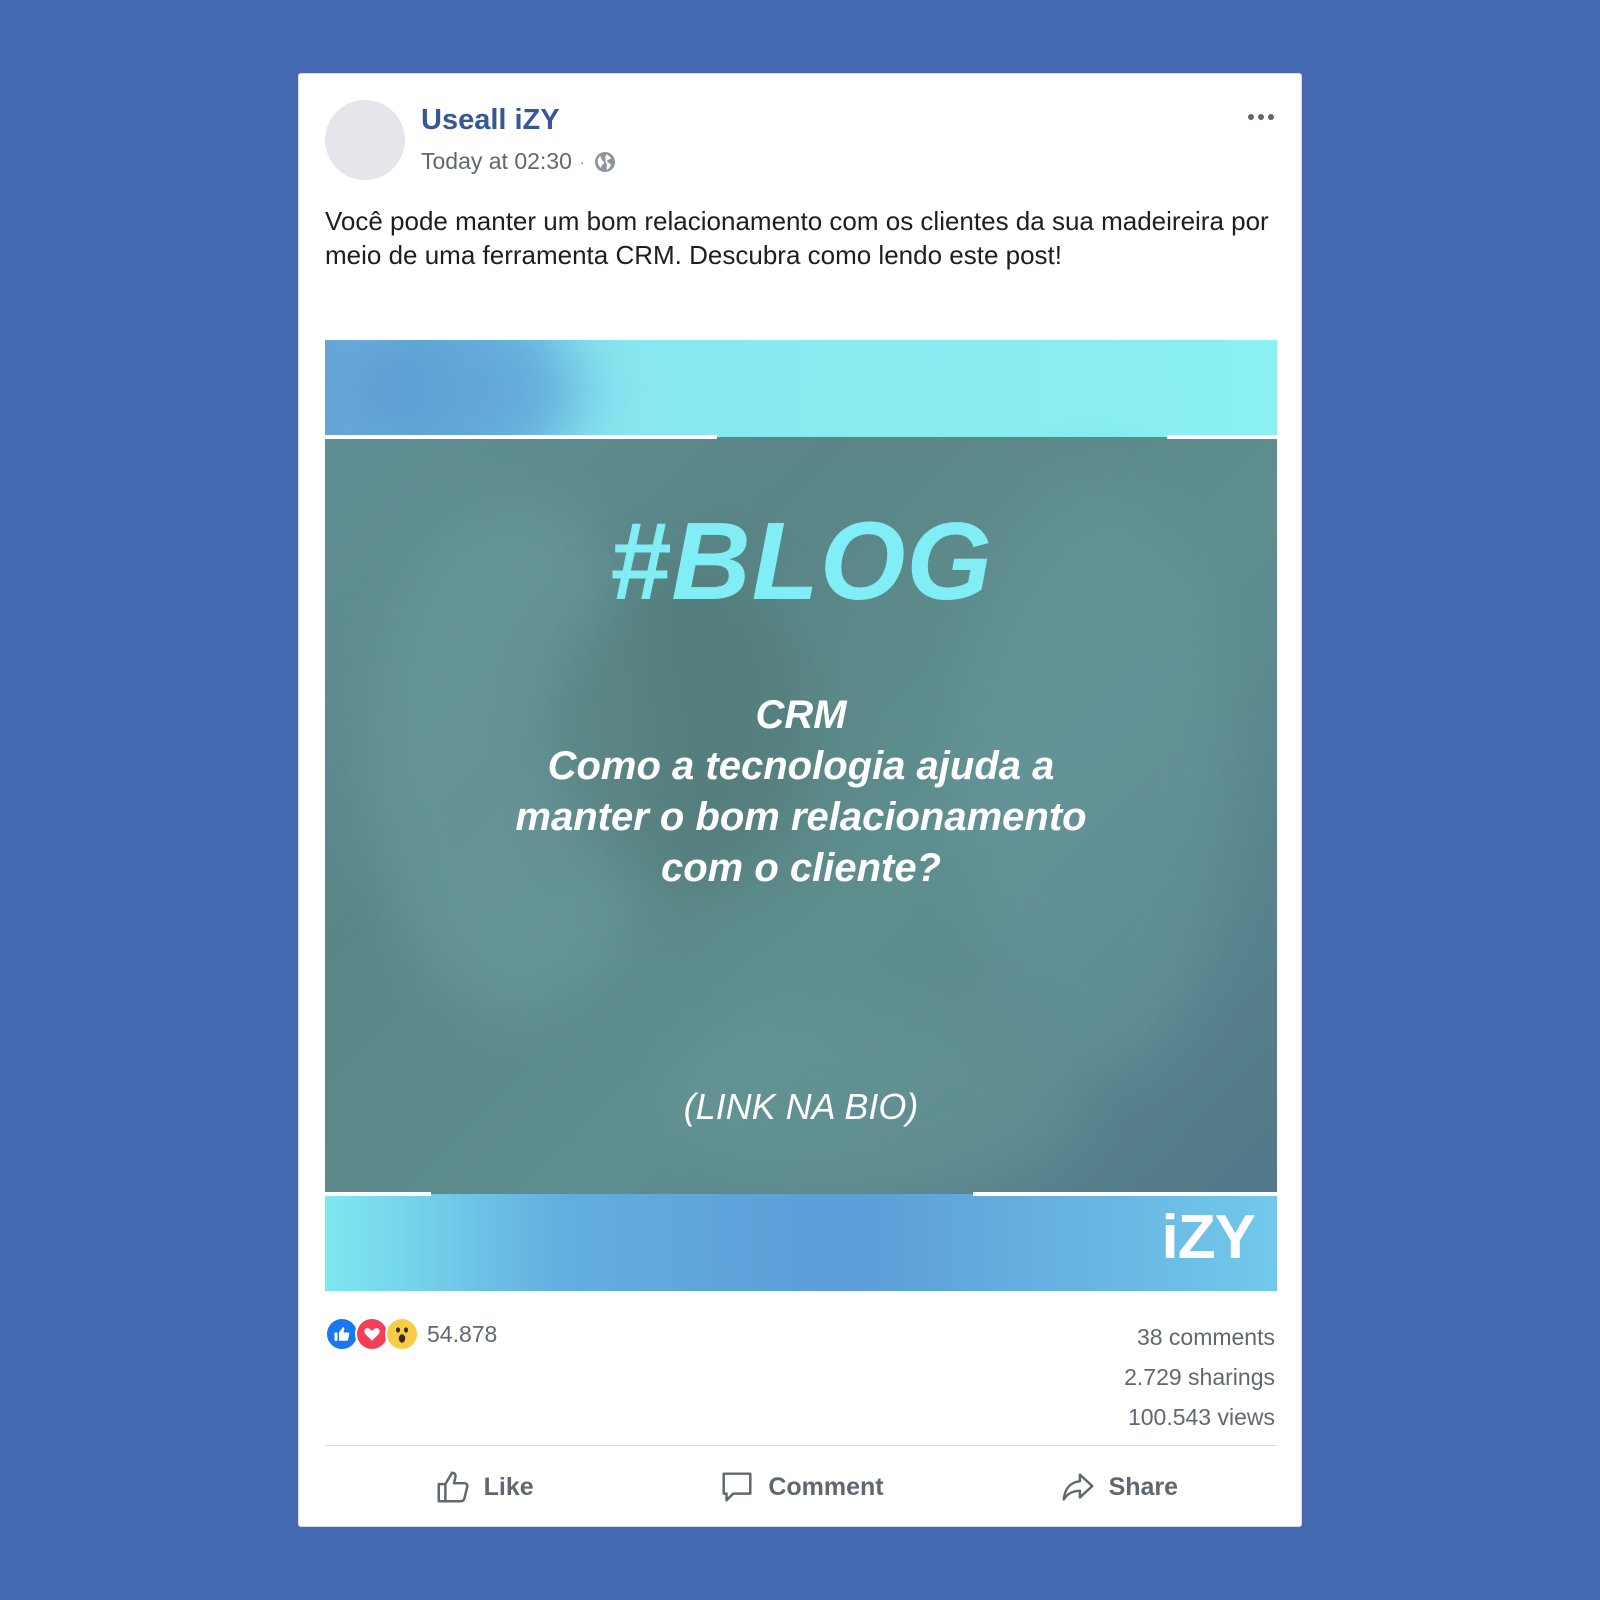 The width and height of the screenshot is (1600, 1600). I want to click on globe-icon, so click(604, 161).